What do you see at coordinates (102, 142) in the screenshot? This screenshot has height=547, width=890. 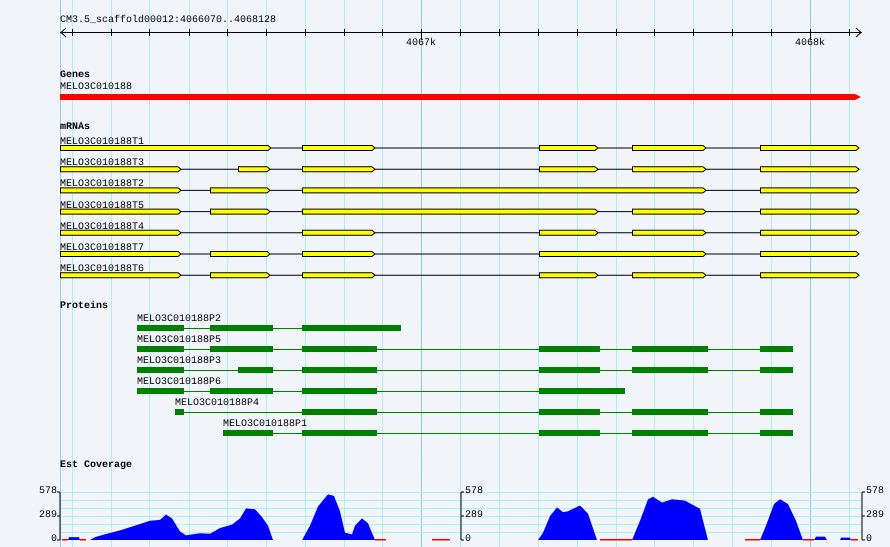 I see `transcript-label: MELO3C010188T1` at bounding box center [102, 142].